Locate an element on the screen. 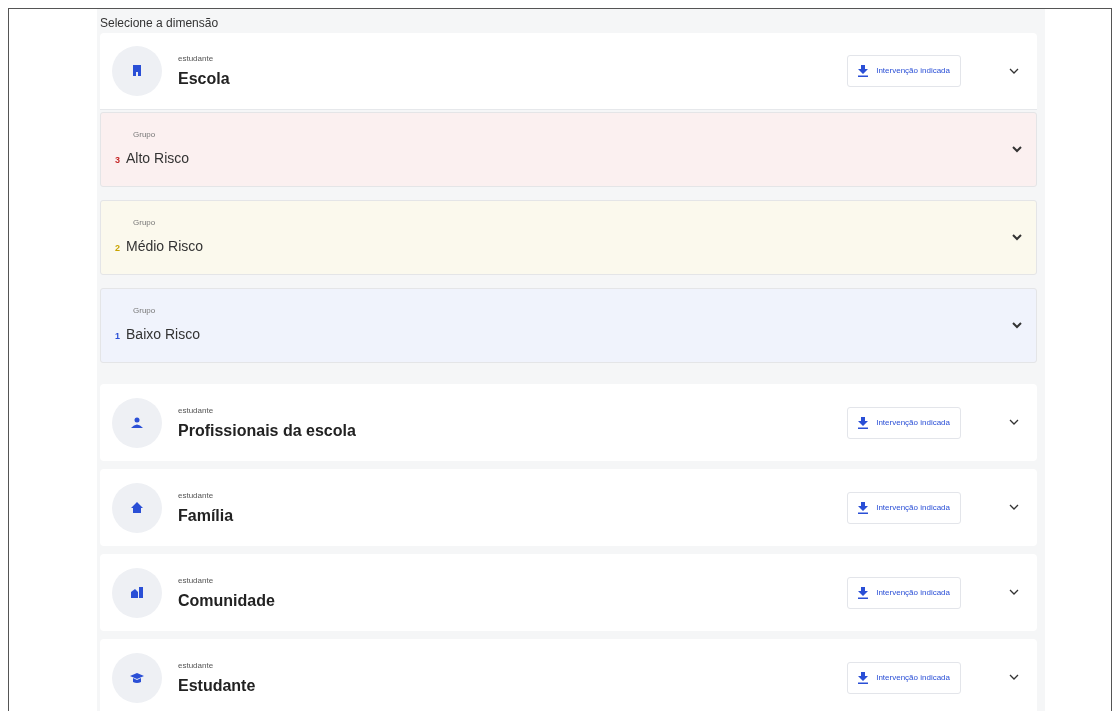 The image size is (1119, 711). dimension-card: estudante Escola Intervenção indicada is located at coordinates (568, 71).